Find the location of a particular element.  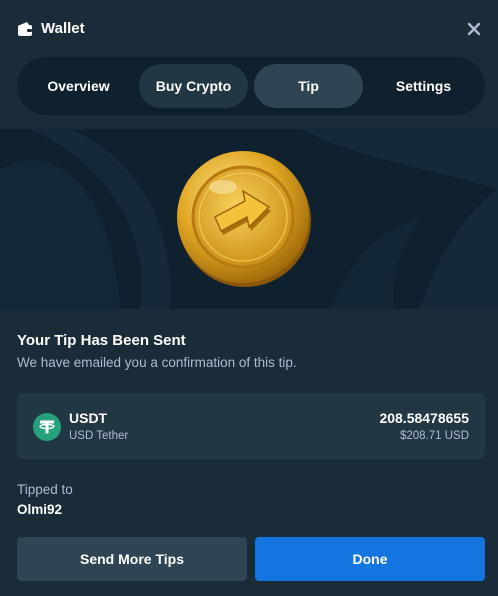

tether-icon is located at coordinates (47, 427).